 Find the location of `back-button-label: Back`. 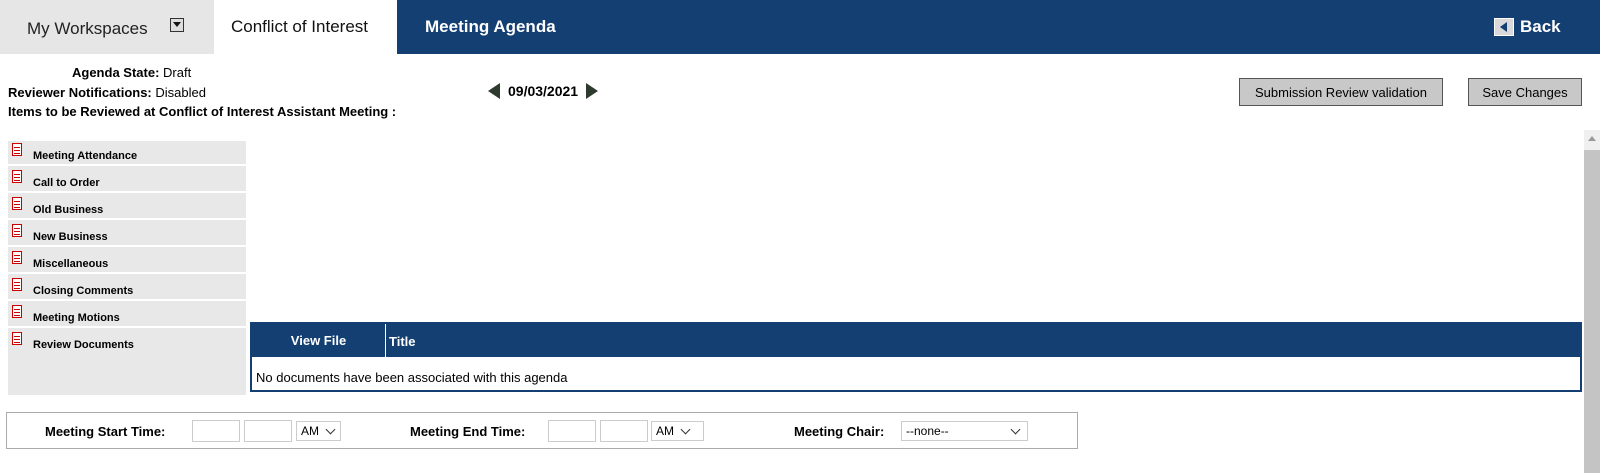

back-button-label: Back is located at coordinates (1540, 26).